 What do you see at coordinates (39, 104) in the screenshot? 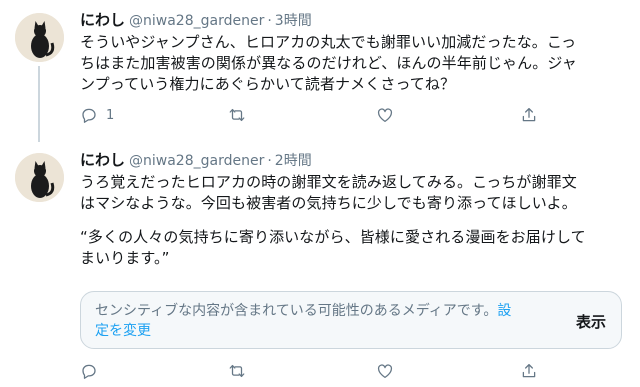
I see `thread-connector-line` at bounding box center [39, 104].